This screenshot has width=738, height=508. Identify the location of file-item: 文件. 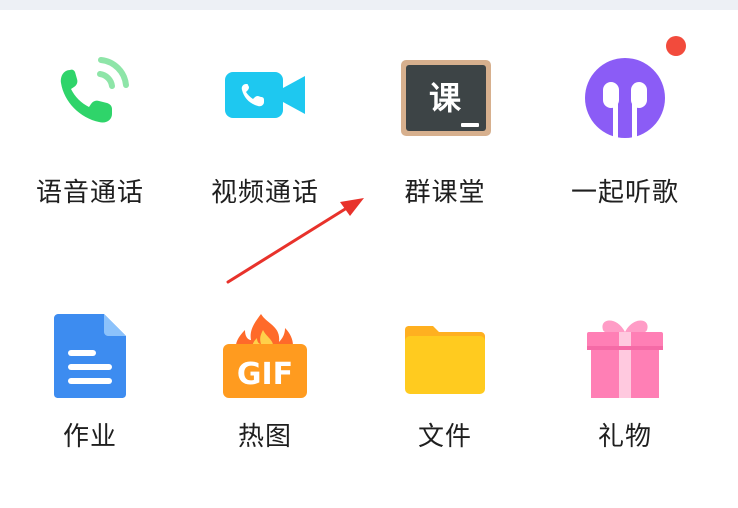
(445, 382).